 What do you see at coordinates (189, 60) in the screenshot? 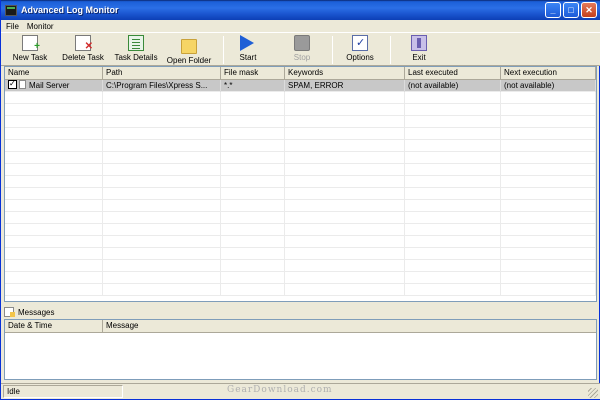
I see `open-folder-label: Open Folder` at bounding box center [189, 60].